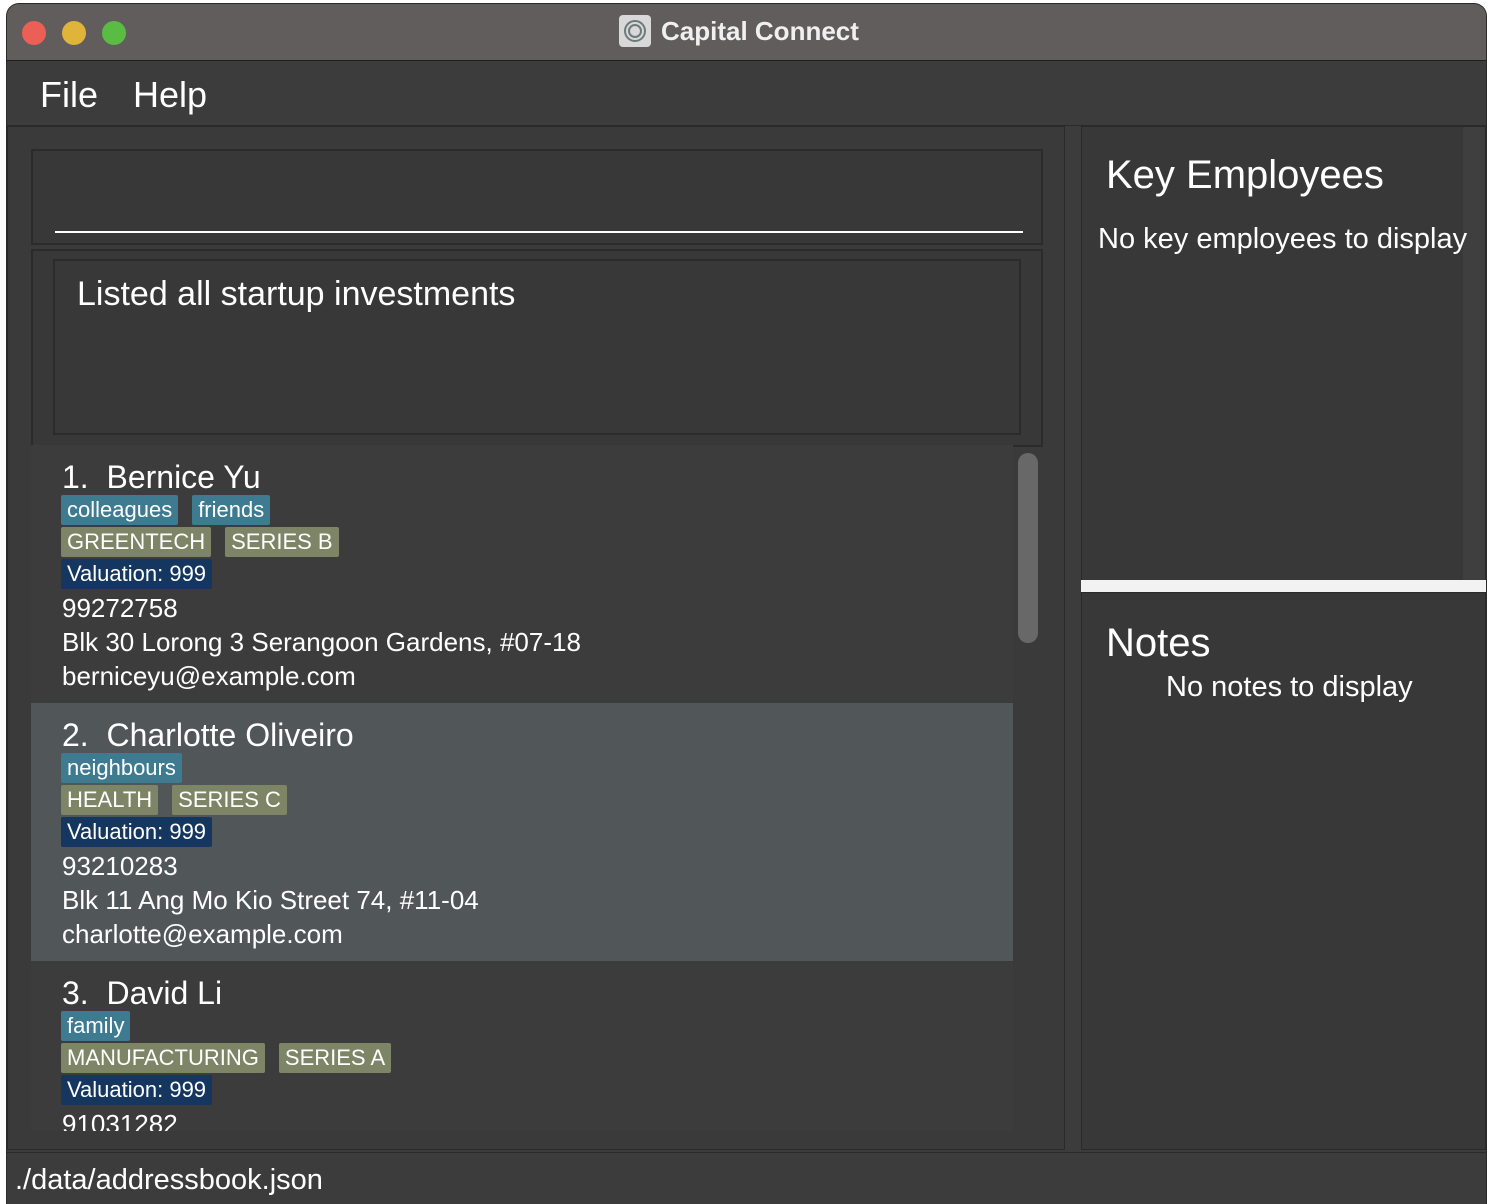  I want to click on key-employees-empty-text: No key employees to display, so click(1283, 239).